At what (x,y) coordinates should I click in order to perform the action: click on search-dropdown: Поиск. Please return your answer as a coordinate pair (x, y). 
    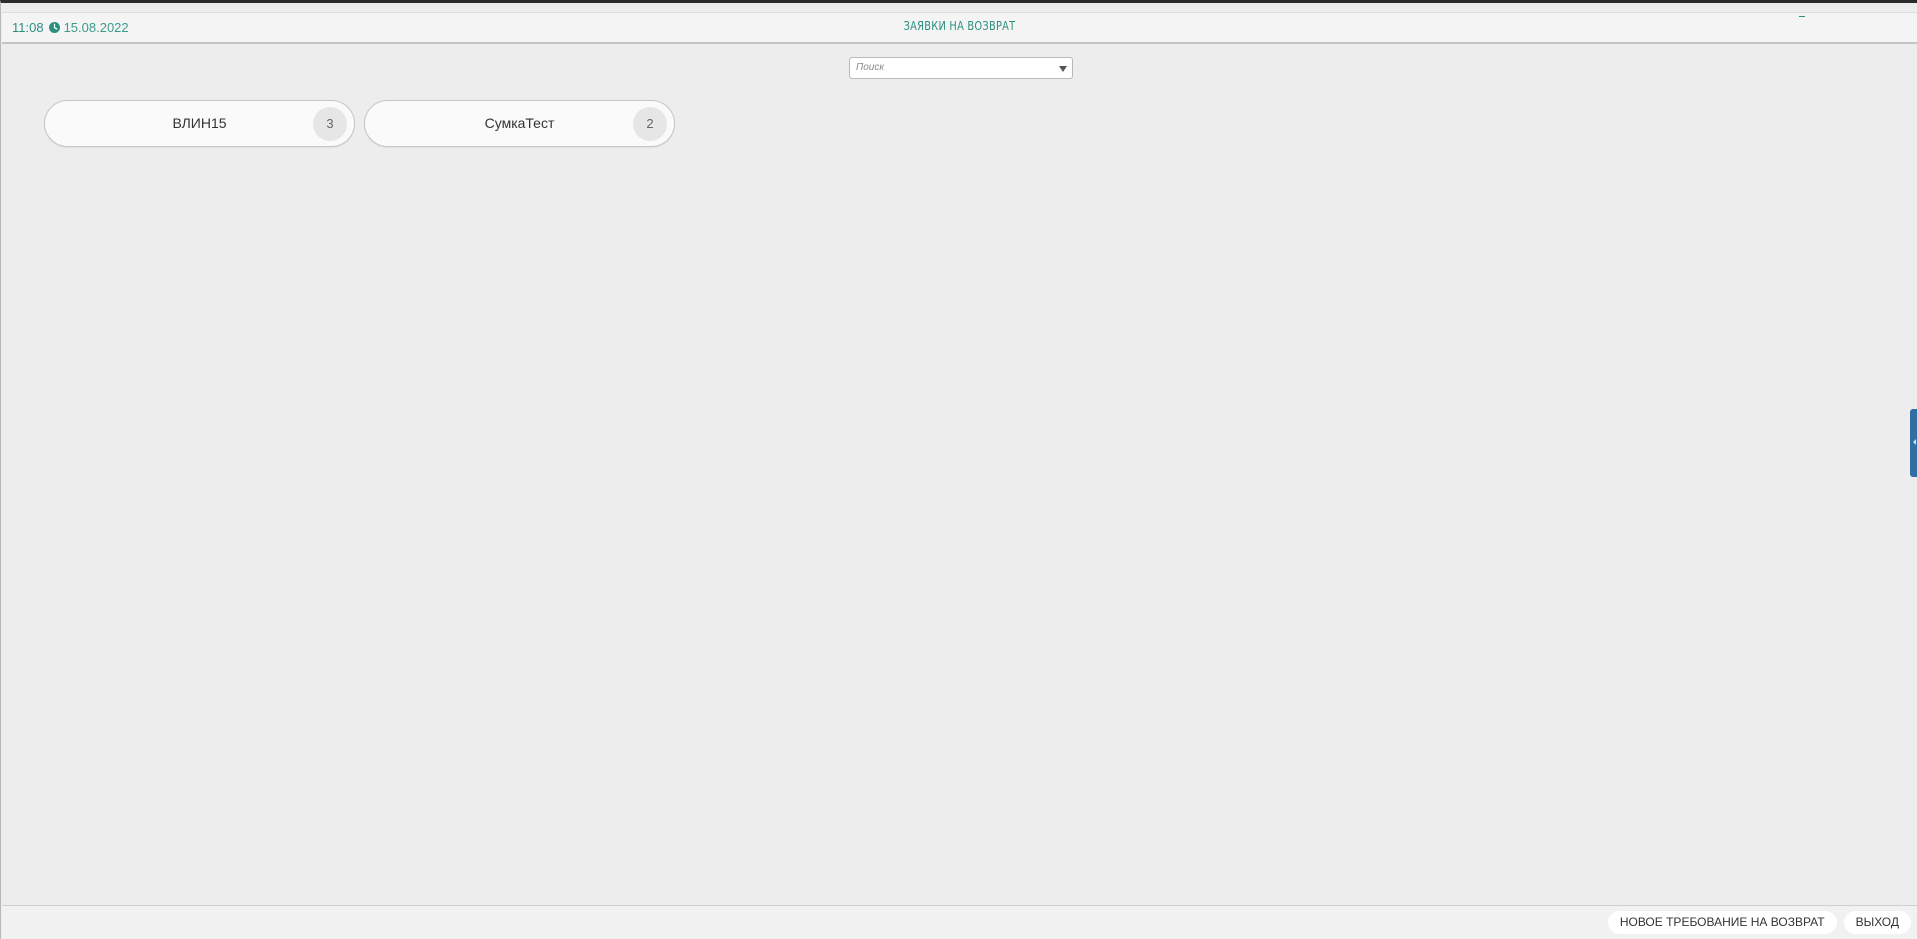
    Looking at the image, I should click on (961, 68).